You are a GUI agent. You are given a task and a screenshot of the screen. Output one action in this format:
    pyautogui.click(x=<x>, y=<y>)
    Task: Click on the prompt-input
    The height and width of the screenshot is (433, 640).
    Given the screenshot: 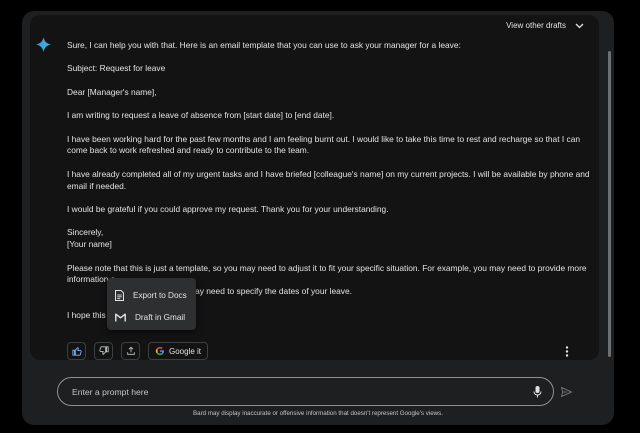 What is the action you would take?
    pyautogui.click(x=292, y=392)
    